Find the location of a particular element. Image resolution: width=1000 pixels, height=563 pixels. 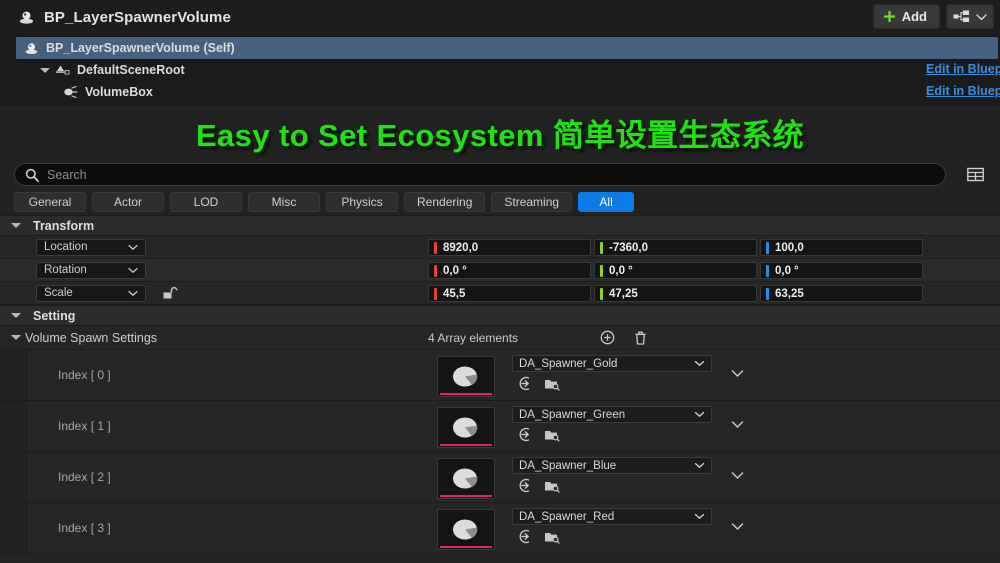

trash-icon is located at coordinates (640, 338).